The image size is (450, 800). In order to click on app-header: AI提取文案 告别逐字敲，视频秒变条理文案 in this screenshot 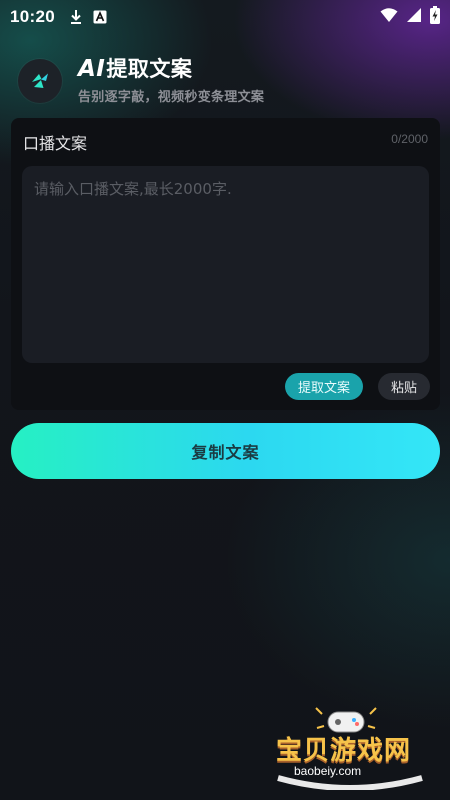, I will do `click(141, 80)`.